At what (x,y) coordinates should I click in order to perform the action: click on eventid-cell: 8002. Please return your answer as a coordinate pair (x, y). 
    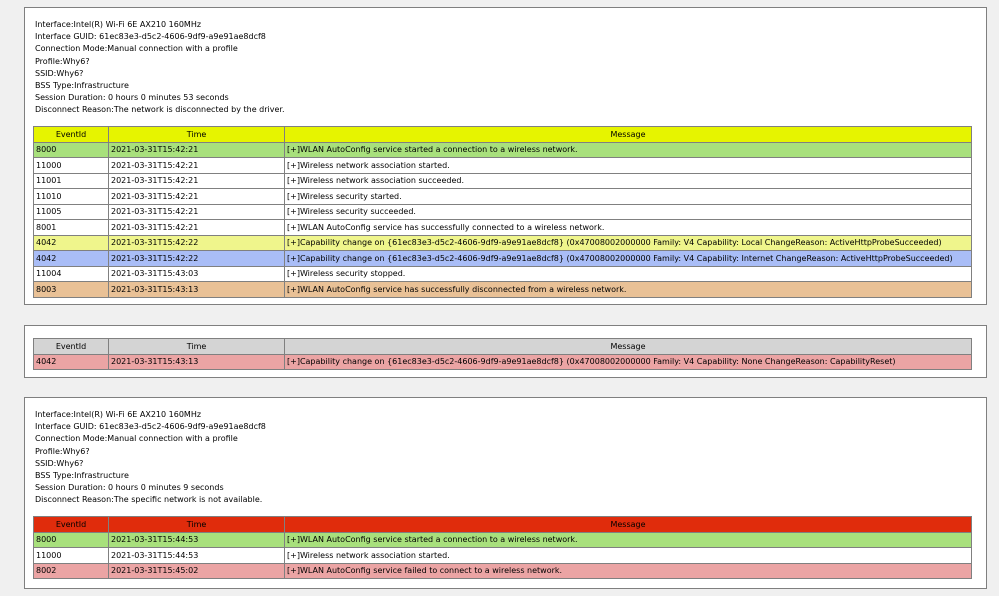
    Looking at the image, I should click on (71, 570).